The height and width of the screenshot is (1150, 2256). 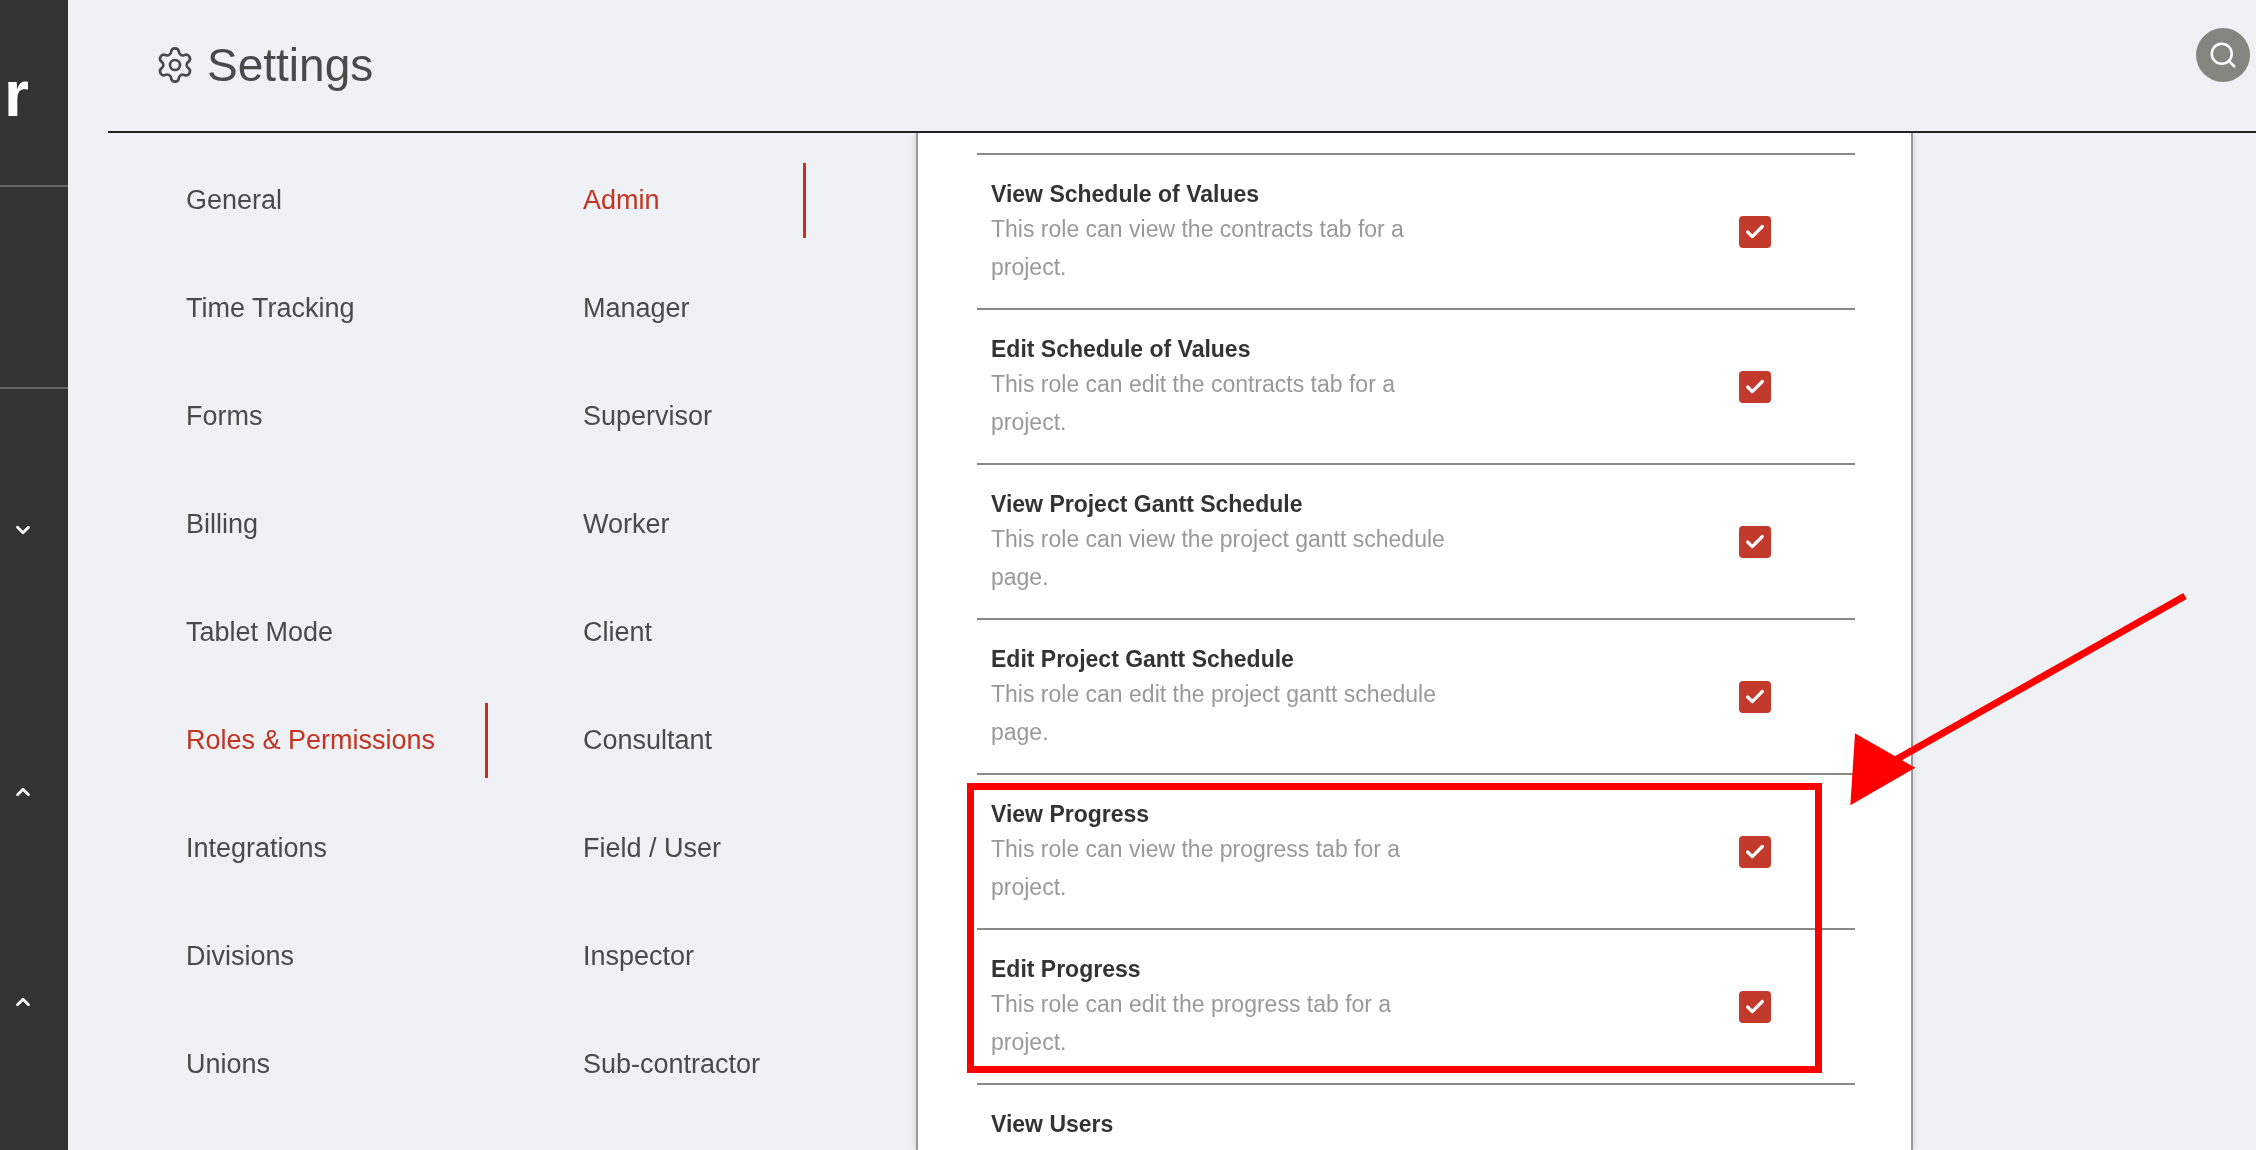 What do you see at coordinates (647, 1064) in the screenshot?
I see `role-nav-item: Sub-contractor` at bounding box center [647, 1064].